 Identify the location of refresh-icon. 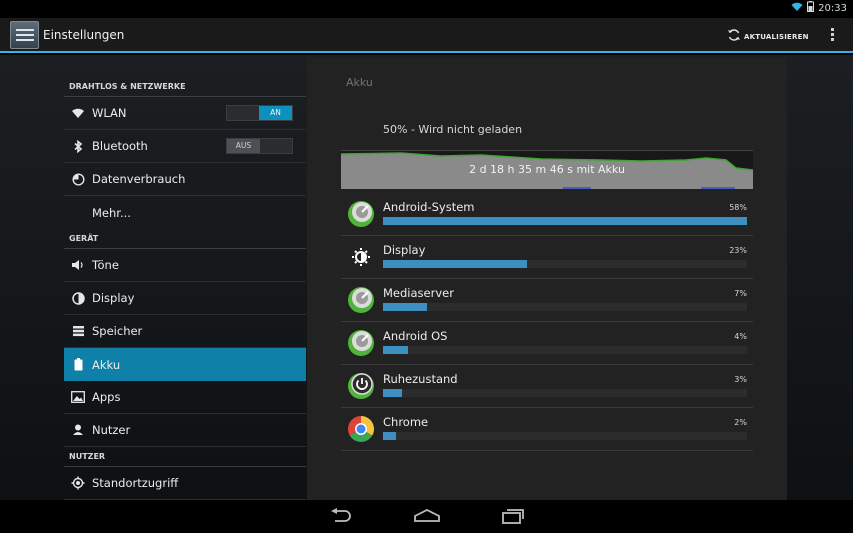
(734, 36).